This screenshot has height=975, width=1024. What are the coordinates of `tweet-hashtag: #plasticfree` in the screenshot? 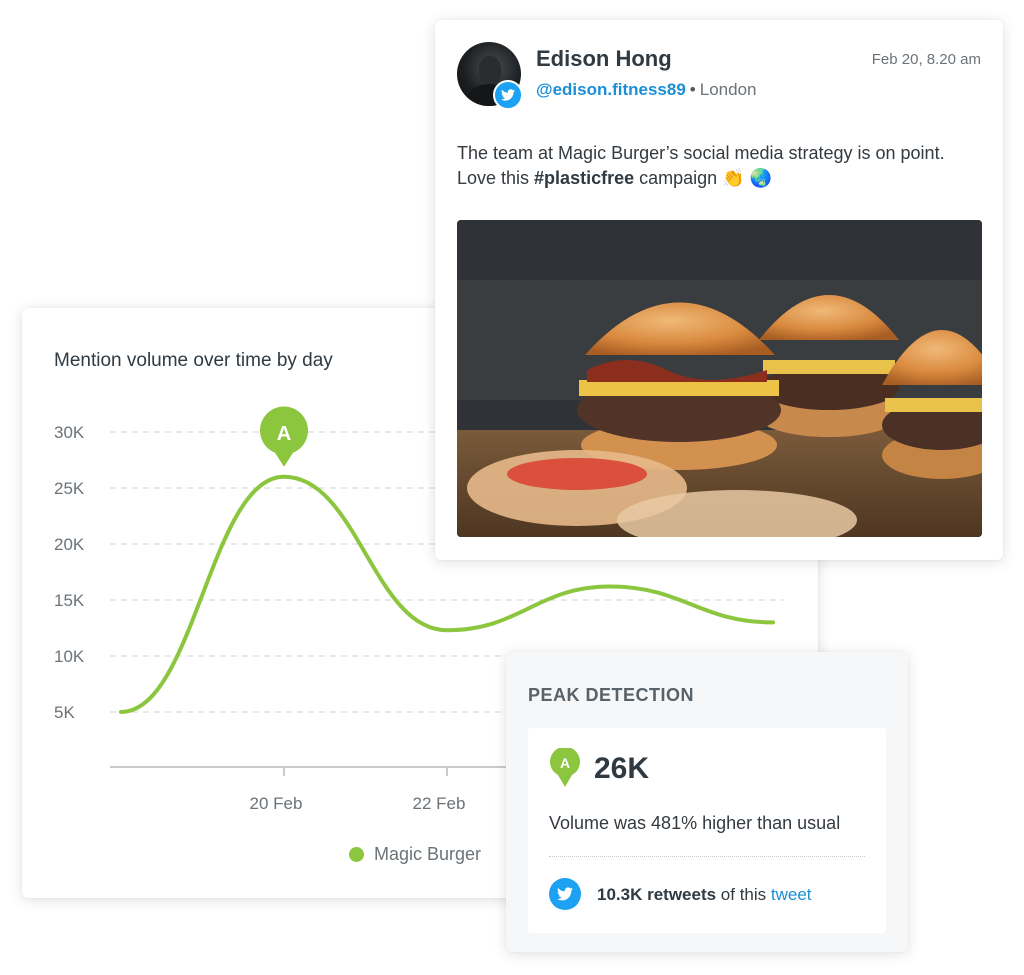 It's located at (584, 178).